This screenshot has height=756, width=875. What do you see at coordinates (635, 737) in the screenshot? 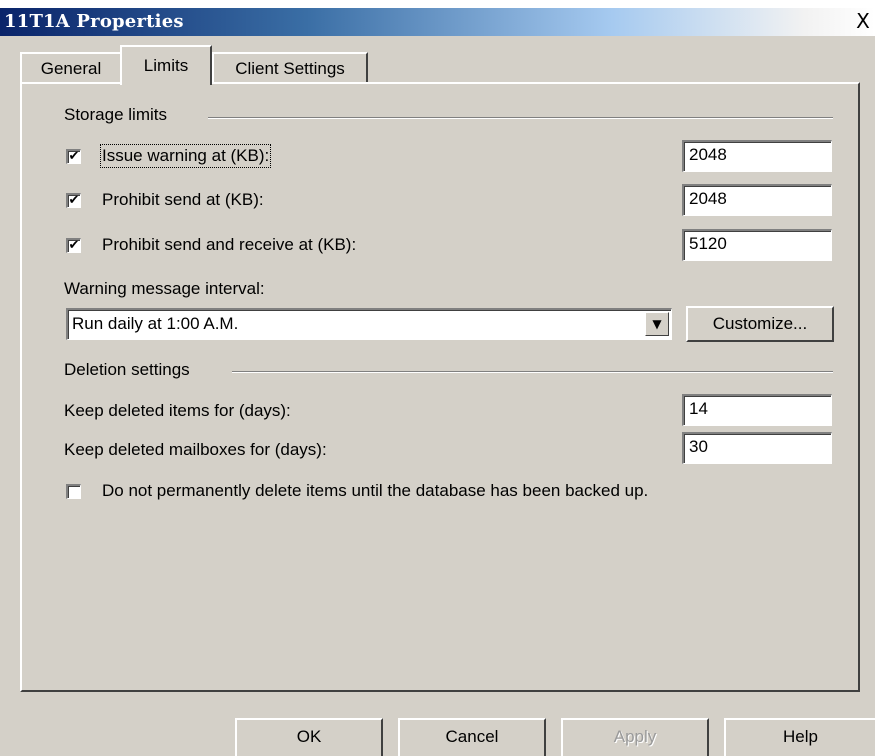
I see `apply-button: Apply` at bounding box center [635, 737].